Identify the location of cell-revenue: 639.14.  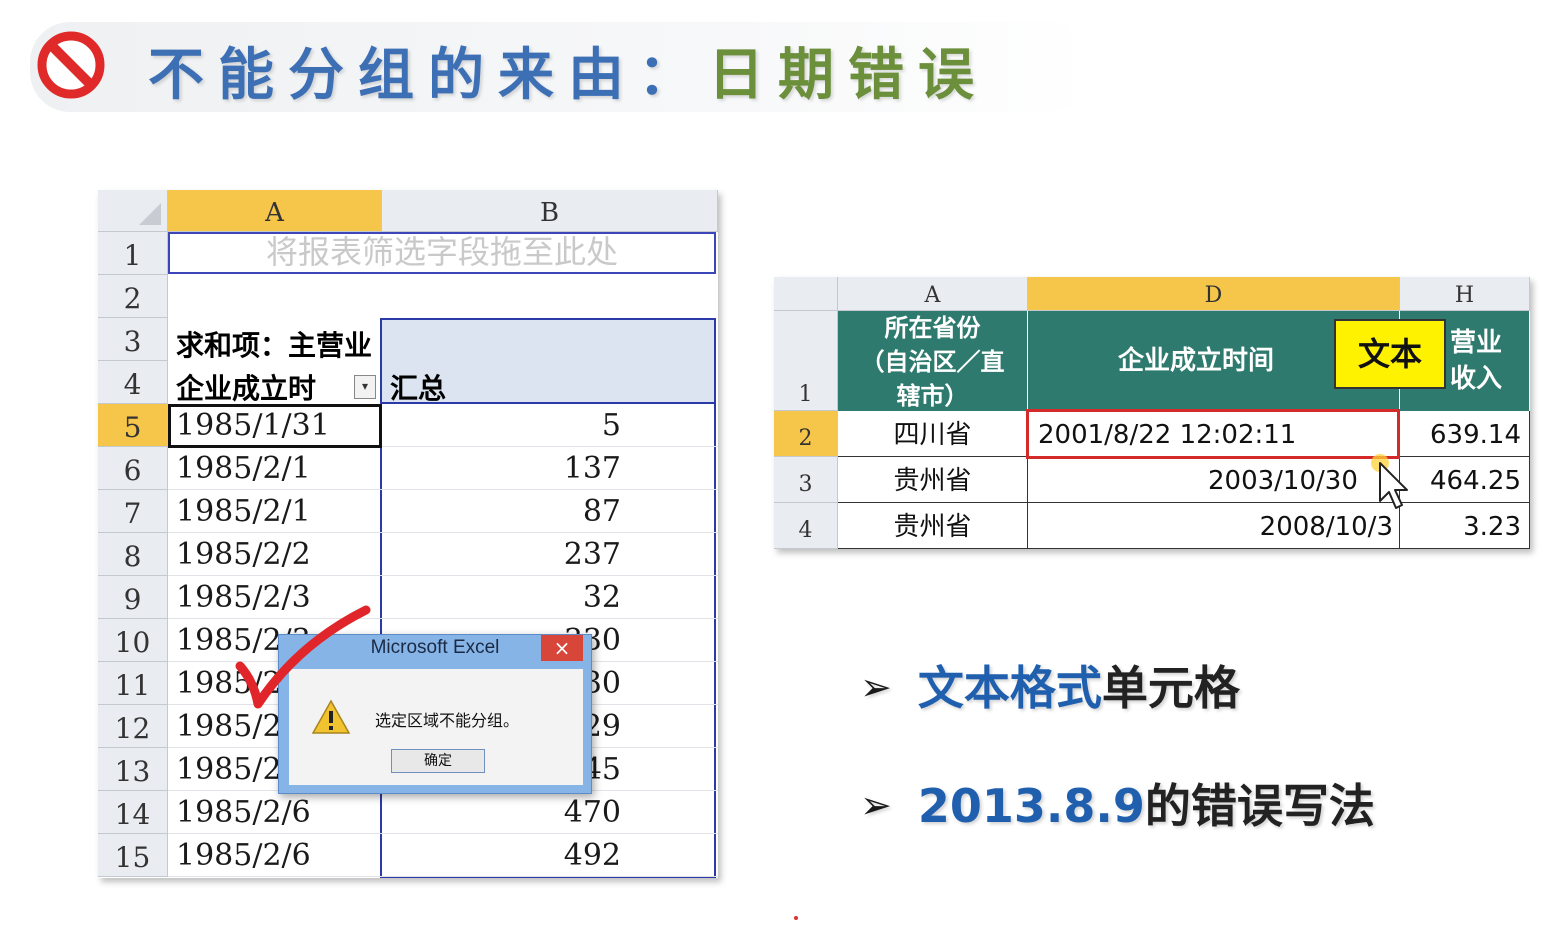
(1465, 434).